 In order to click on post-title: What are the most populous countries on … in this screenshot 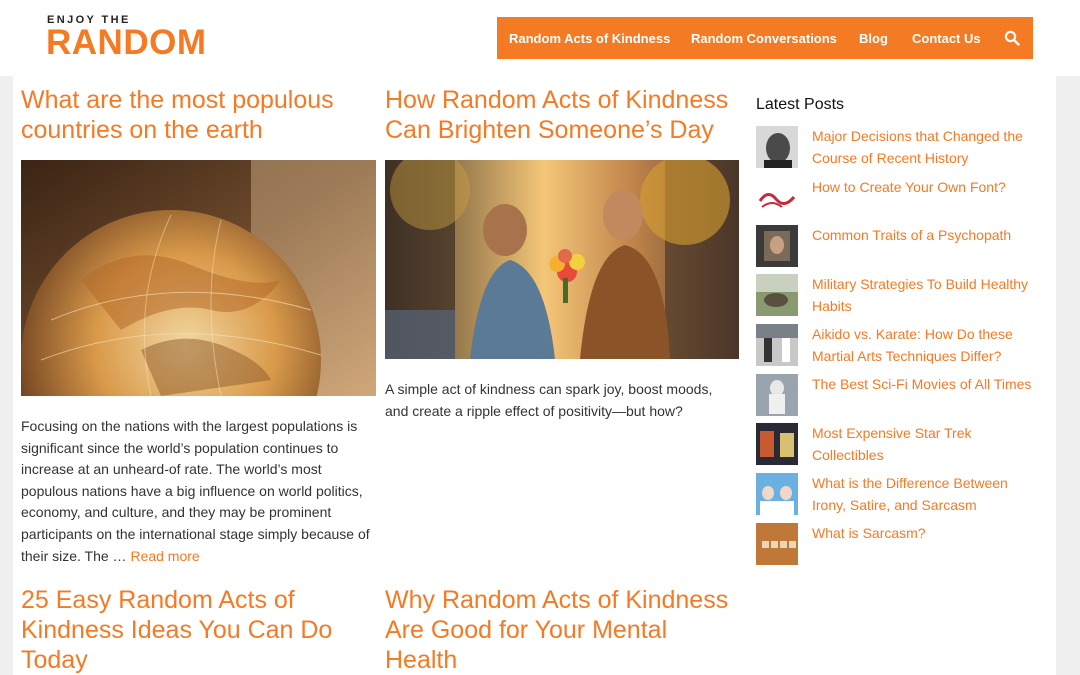, I will do `click(199, 115)`.